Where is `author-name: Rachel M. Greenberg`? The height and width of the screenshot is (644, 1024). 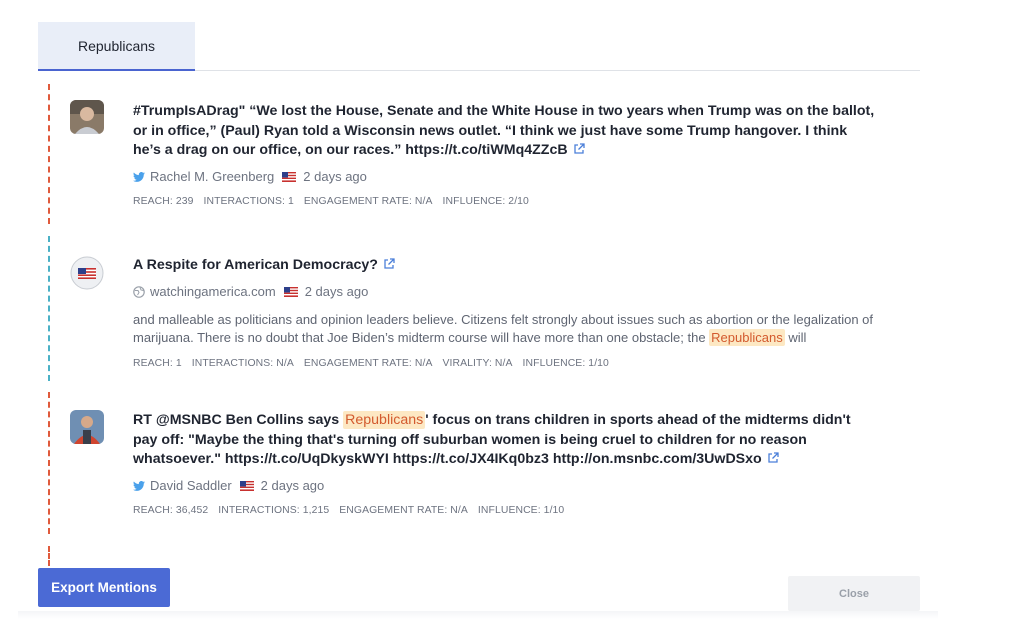
author-name: Rachel M. Greenberg is located at coordinates (212, 176).